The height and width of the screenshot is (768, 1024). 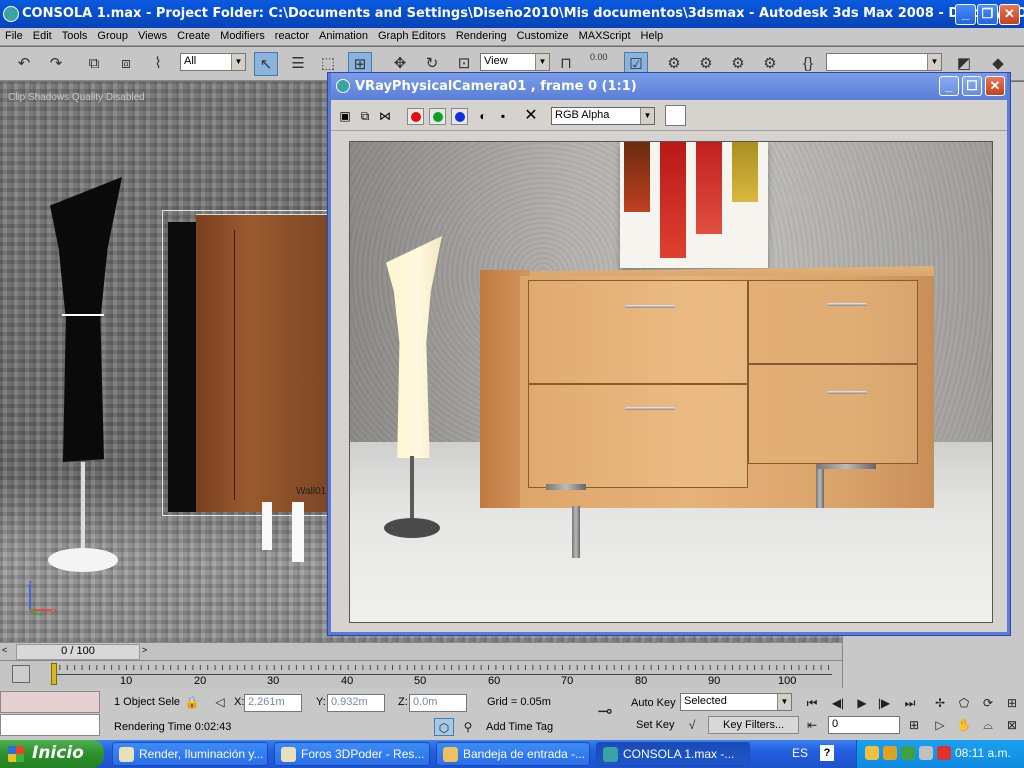 I want to click on set-key-tangent-icon: √, so click(x=692, y=725).